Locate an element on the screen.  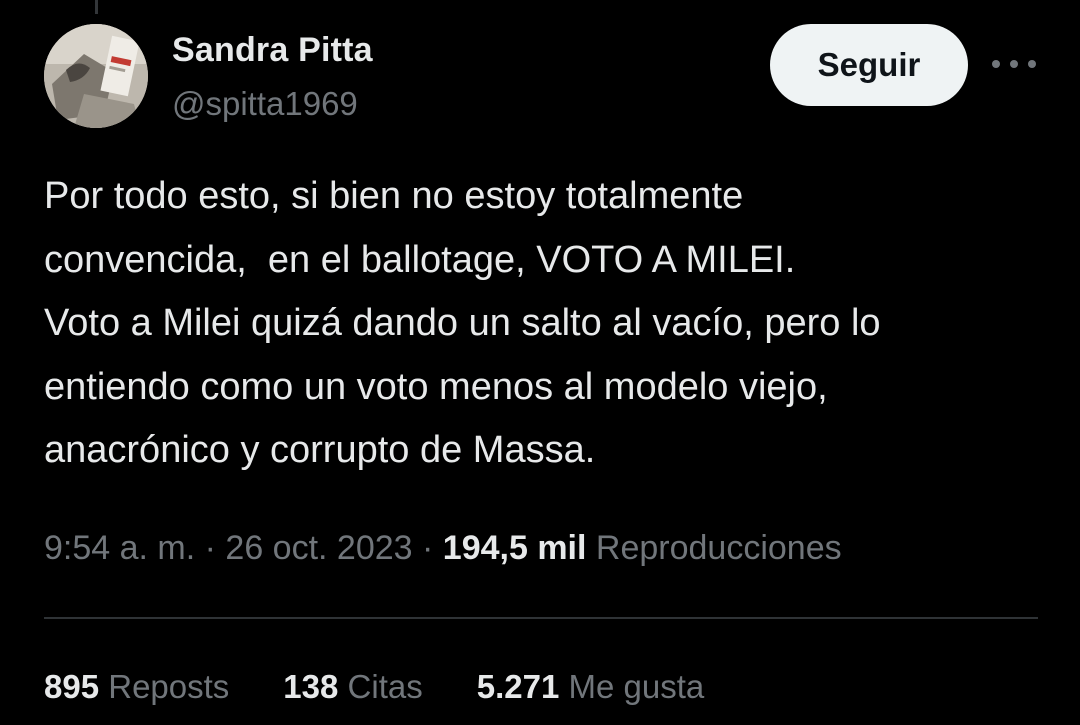
follow-button: Seguir is located at coordinates (869, 65).